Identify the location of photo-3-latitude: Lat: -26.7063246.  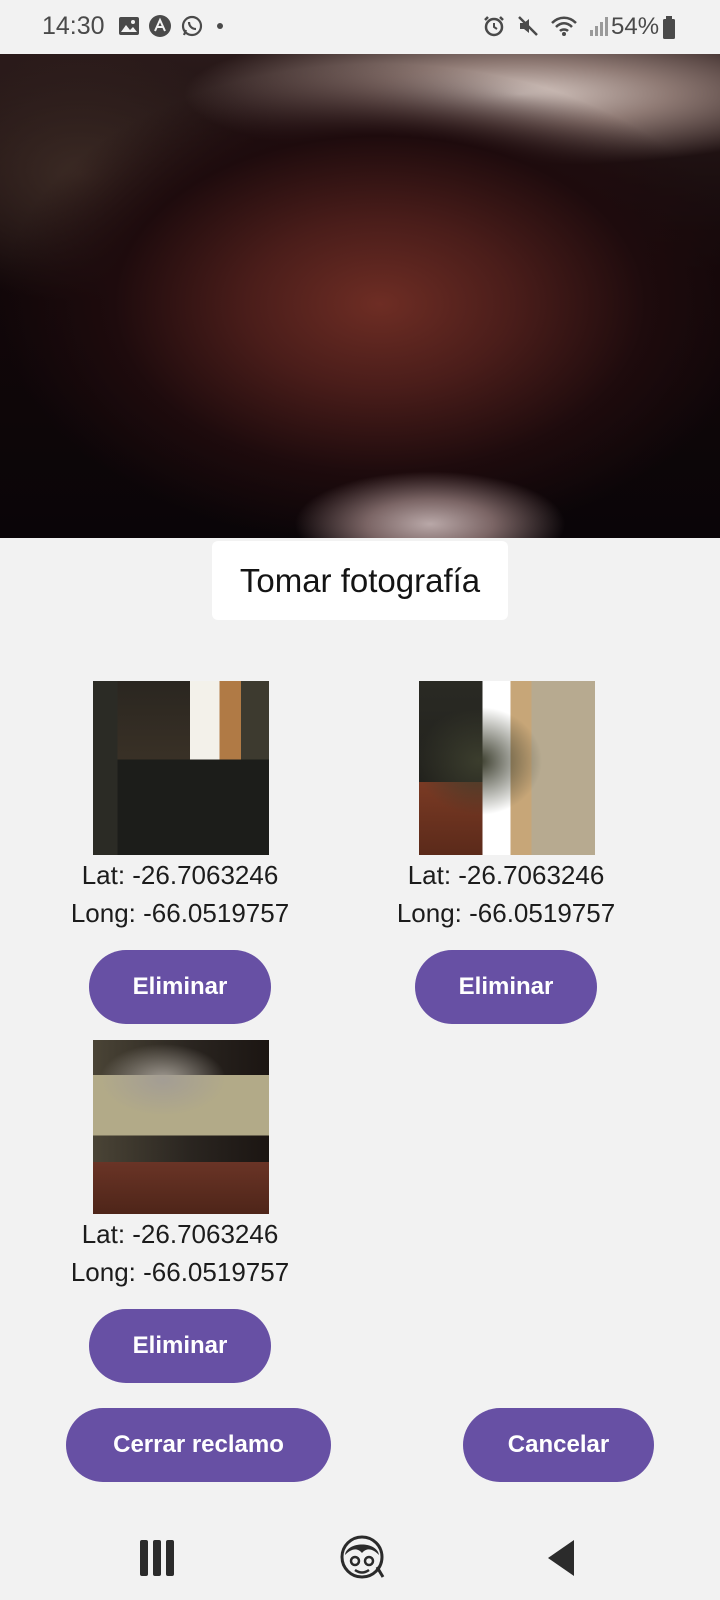
(180, 1234).